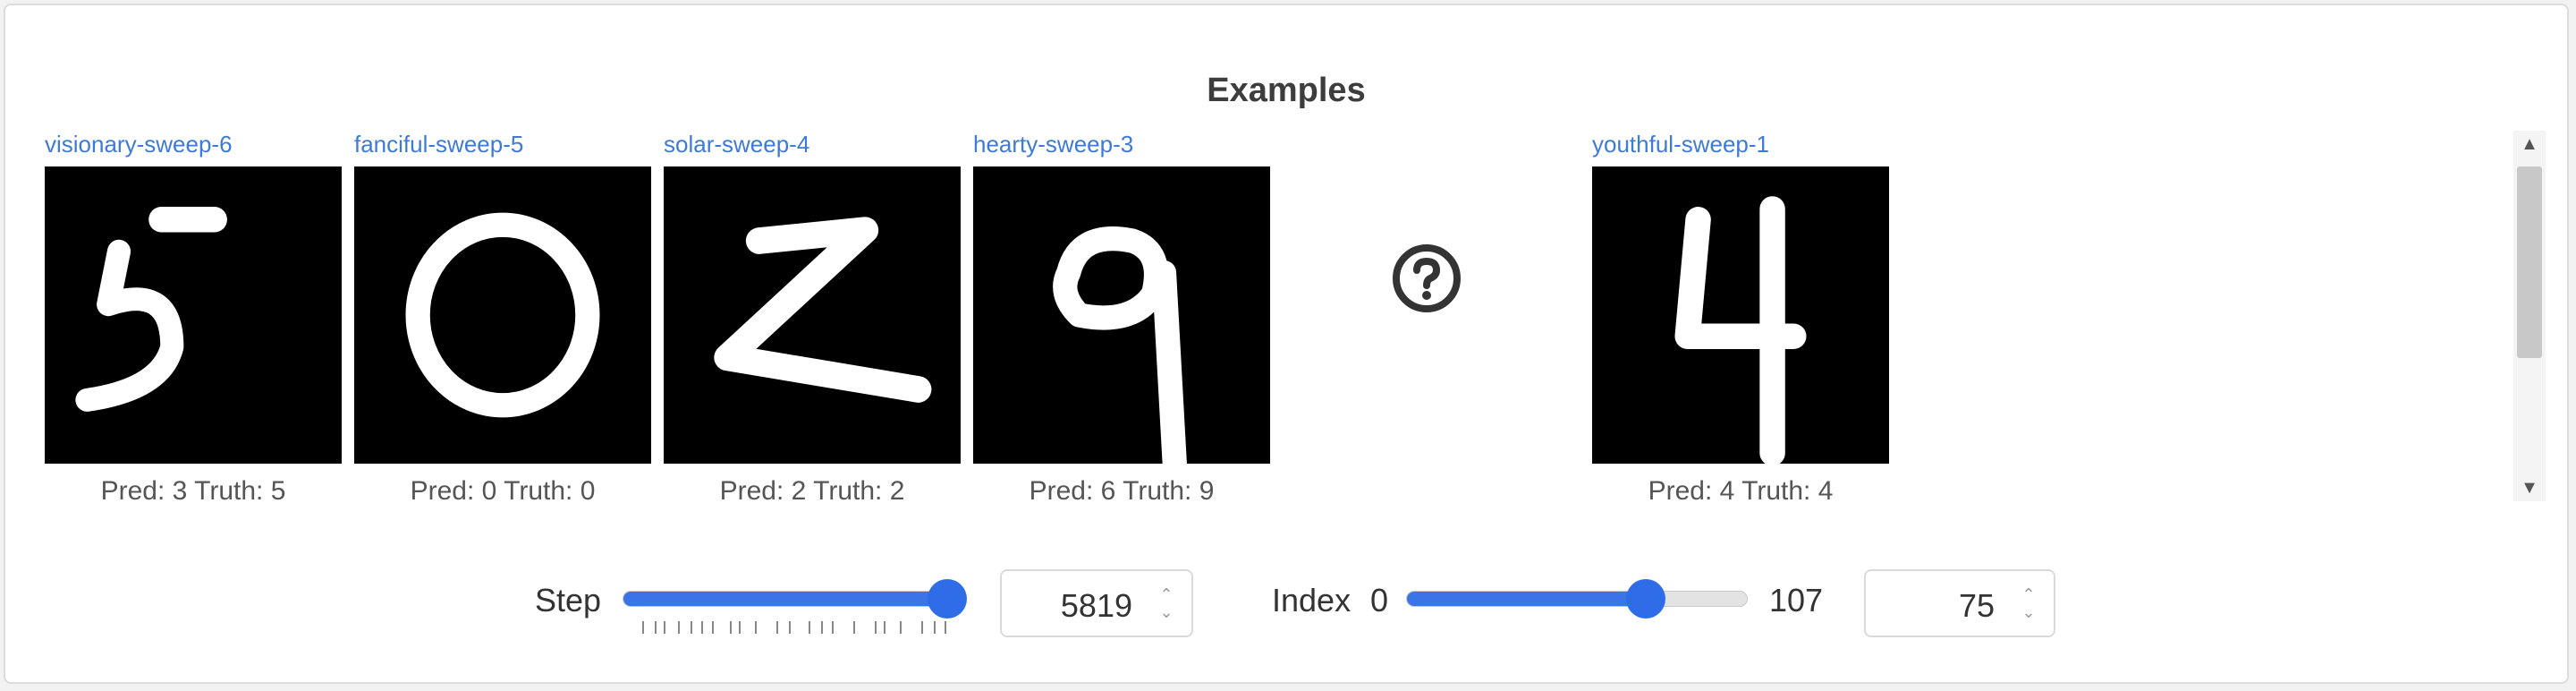 This screenshot has width=2576, height=691. What do you see at coordinates (1796, 600) in the screenshot?
I see `index-max-label: 107` at bounding box center [1796, 600].